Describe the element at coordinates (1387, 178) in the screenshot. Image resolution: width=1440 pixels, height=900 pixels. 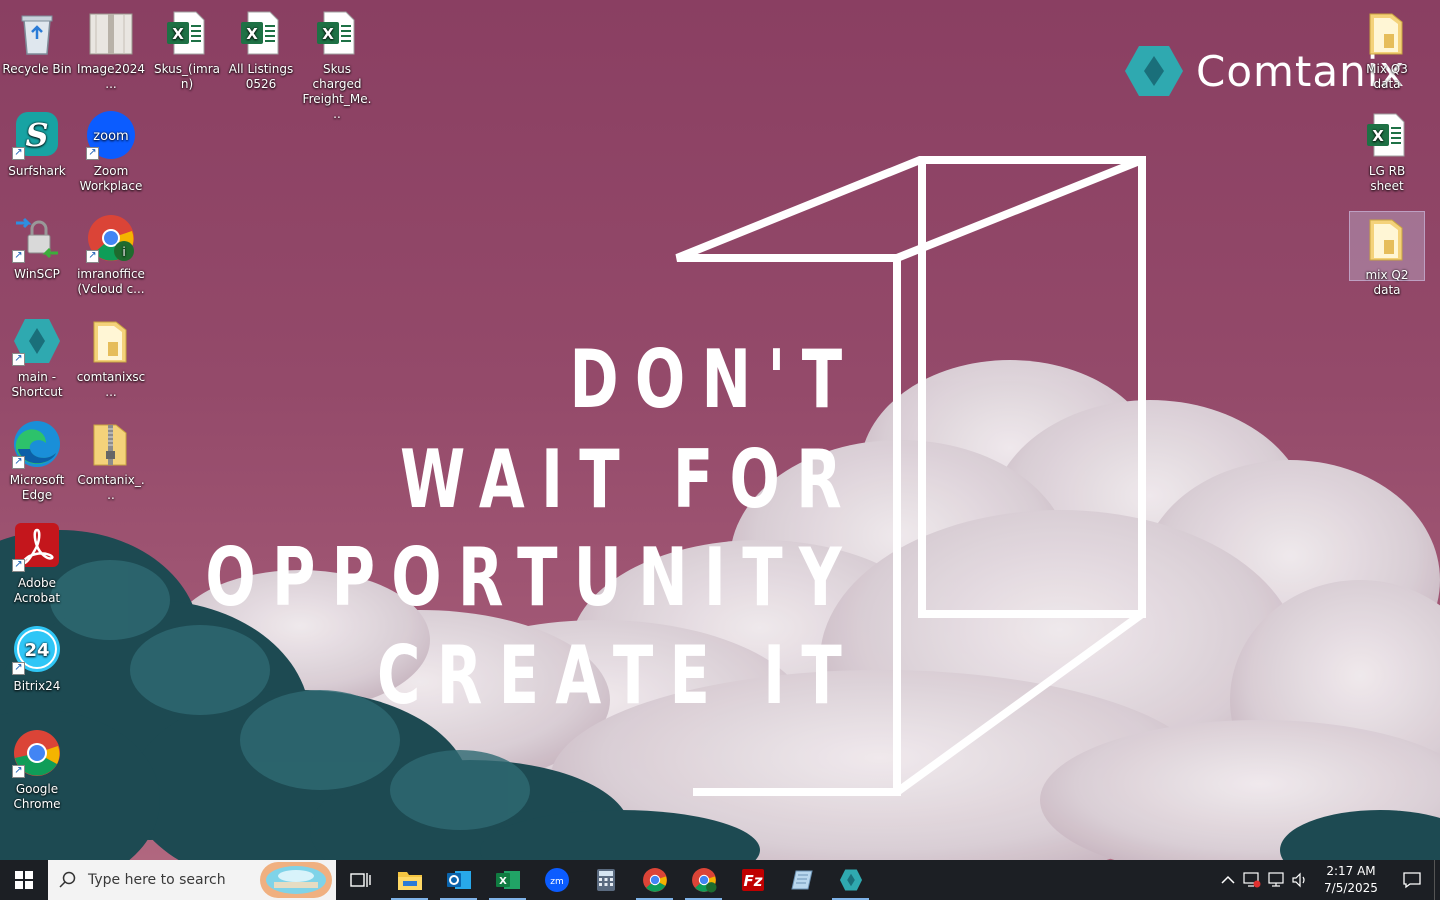
I see `desktop-icon-label: LG RB sheet` at that location.